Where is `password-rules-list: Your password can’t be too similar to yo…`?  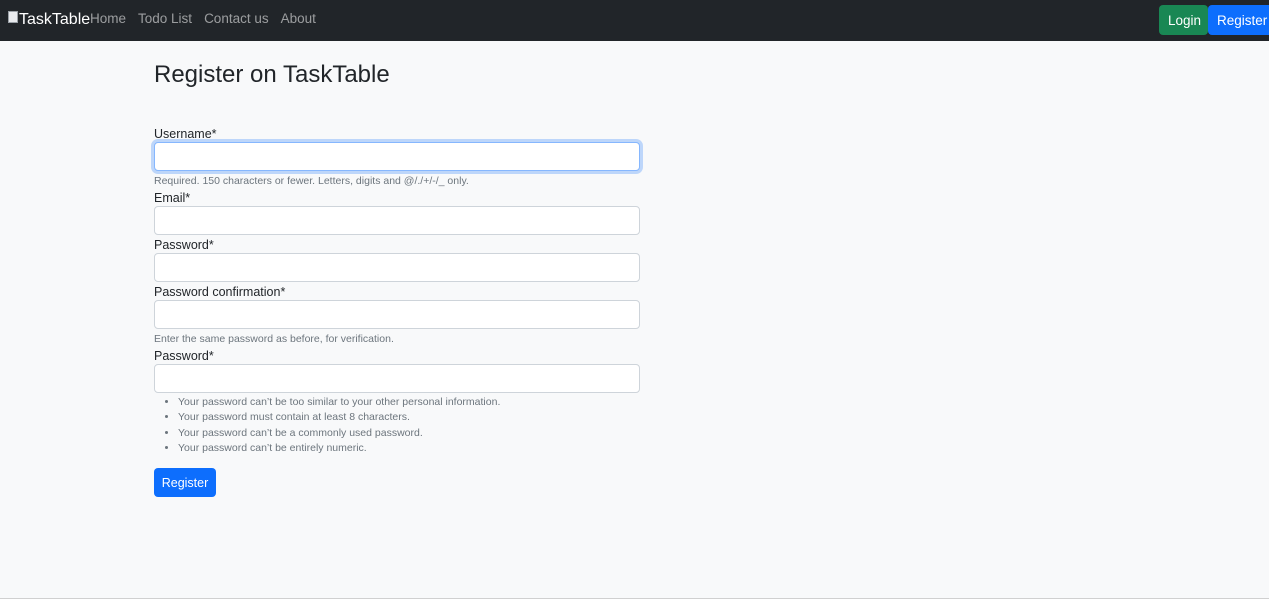 password-rules-list: Your password can’t be too similar to yo… is located at coordinates (397, 425).